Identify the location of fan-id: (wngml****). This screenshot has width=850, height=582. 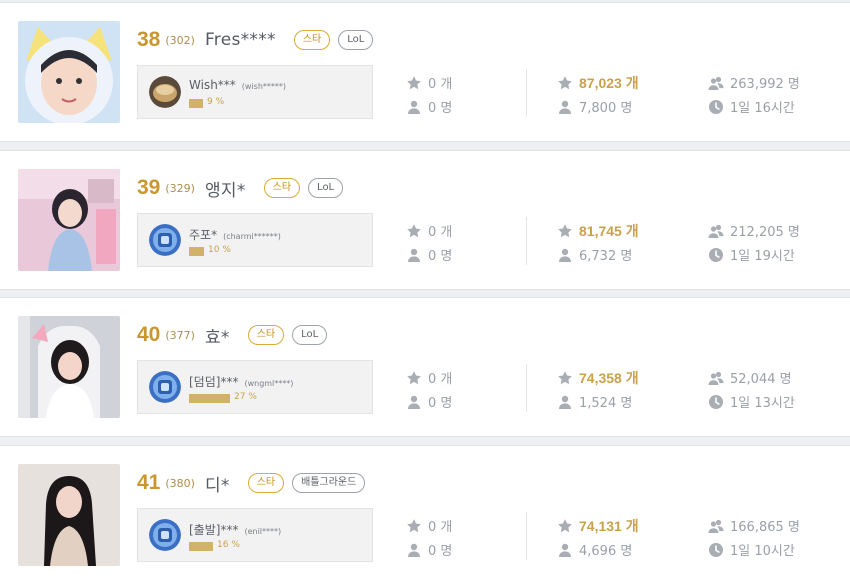
(269, 383).